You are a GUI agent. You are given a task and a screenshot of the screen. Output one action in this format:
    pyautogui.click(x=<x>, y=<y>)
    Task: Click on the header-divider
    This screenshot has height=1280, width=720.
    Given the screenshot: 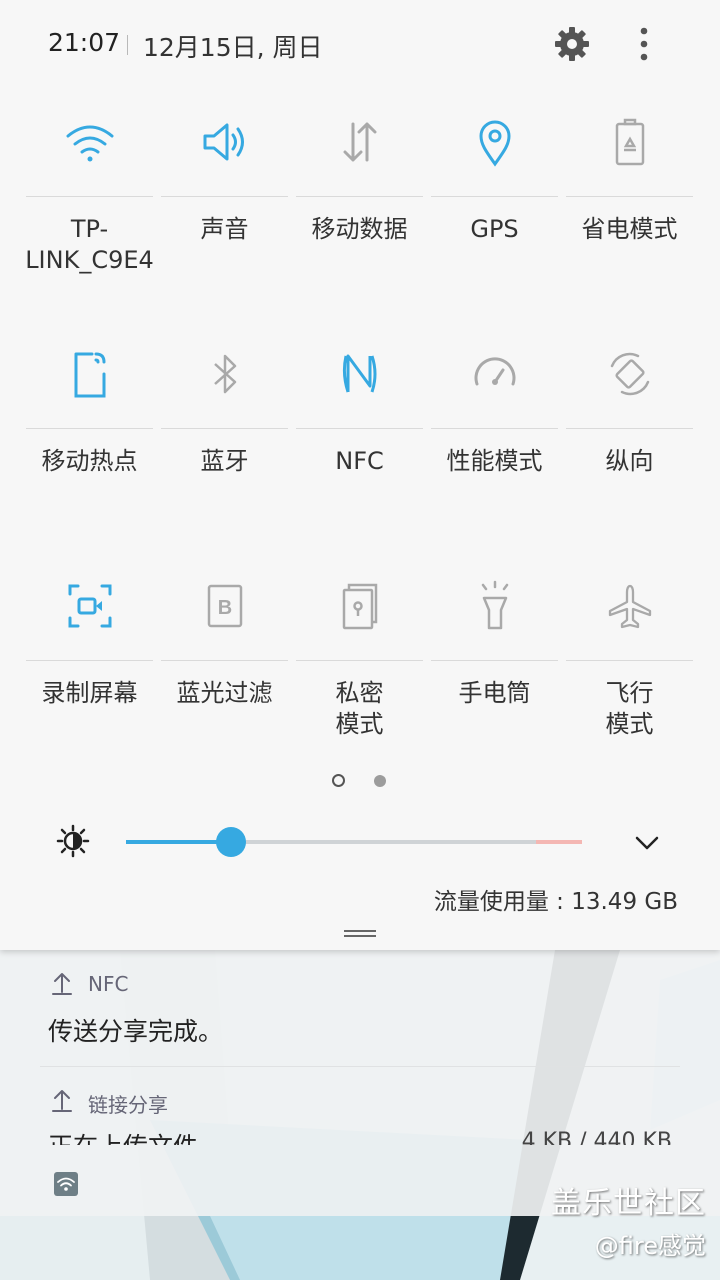 What is the action you would take?
    pyautogui.click(x=127, y=45)
    